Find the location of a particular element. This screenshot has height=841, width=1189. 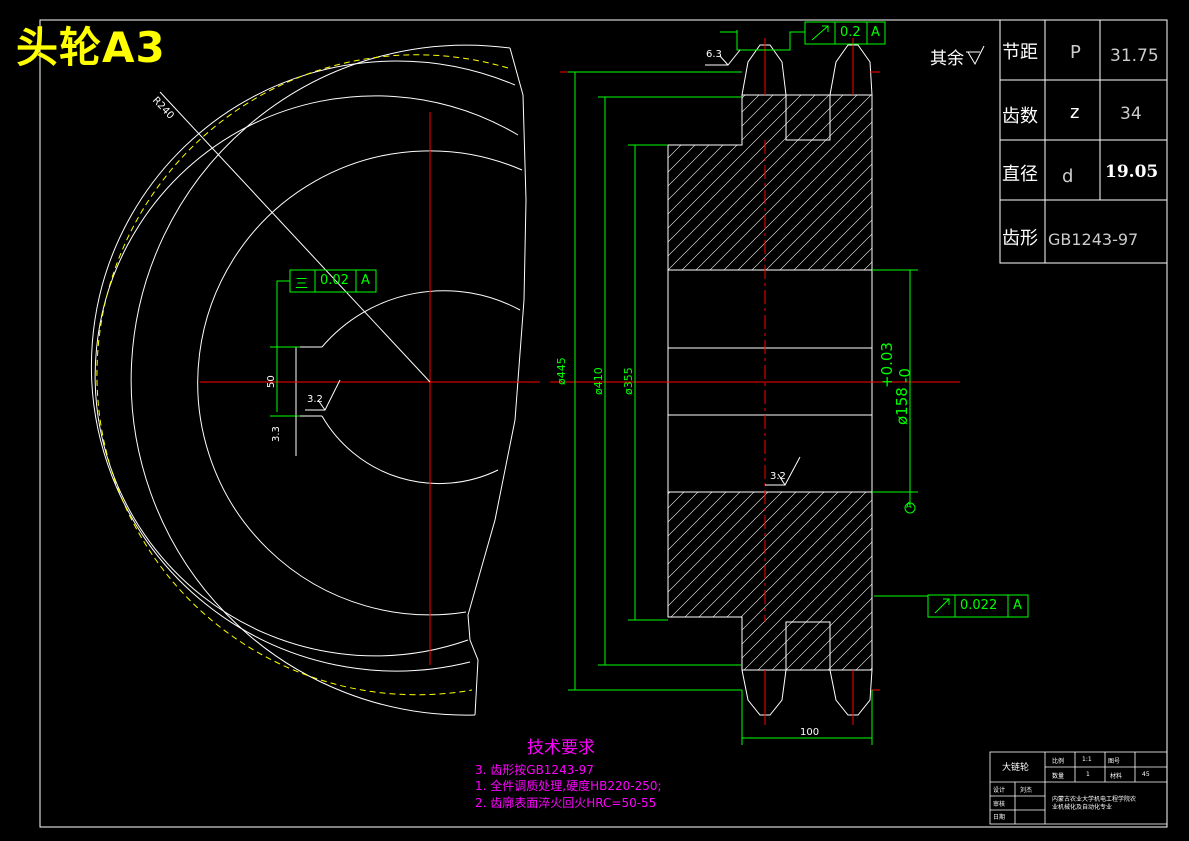

tb-school-2: 业机械化及自动化专业 is located at coordinates (1082, 807).